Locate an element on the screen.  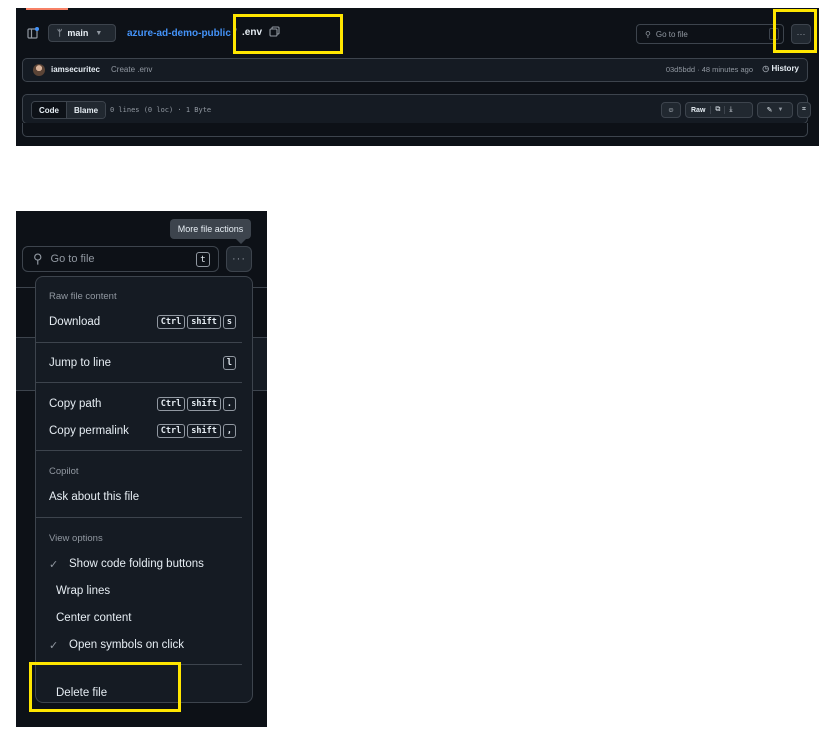
menu-item-code-folding: Show code folding buttons is located at coordinates (136, 564).